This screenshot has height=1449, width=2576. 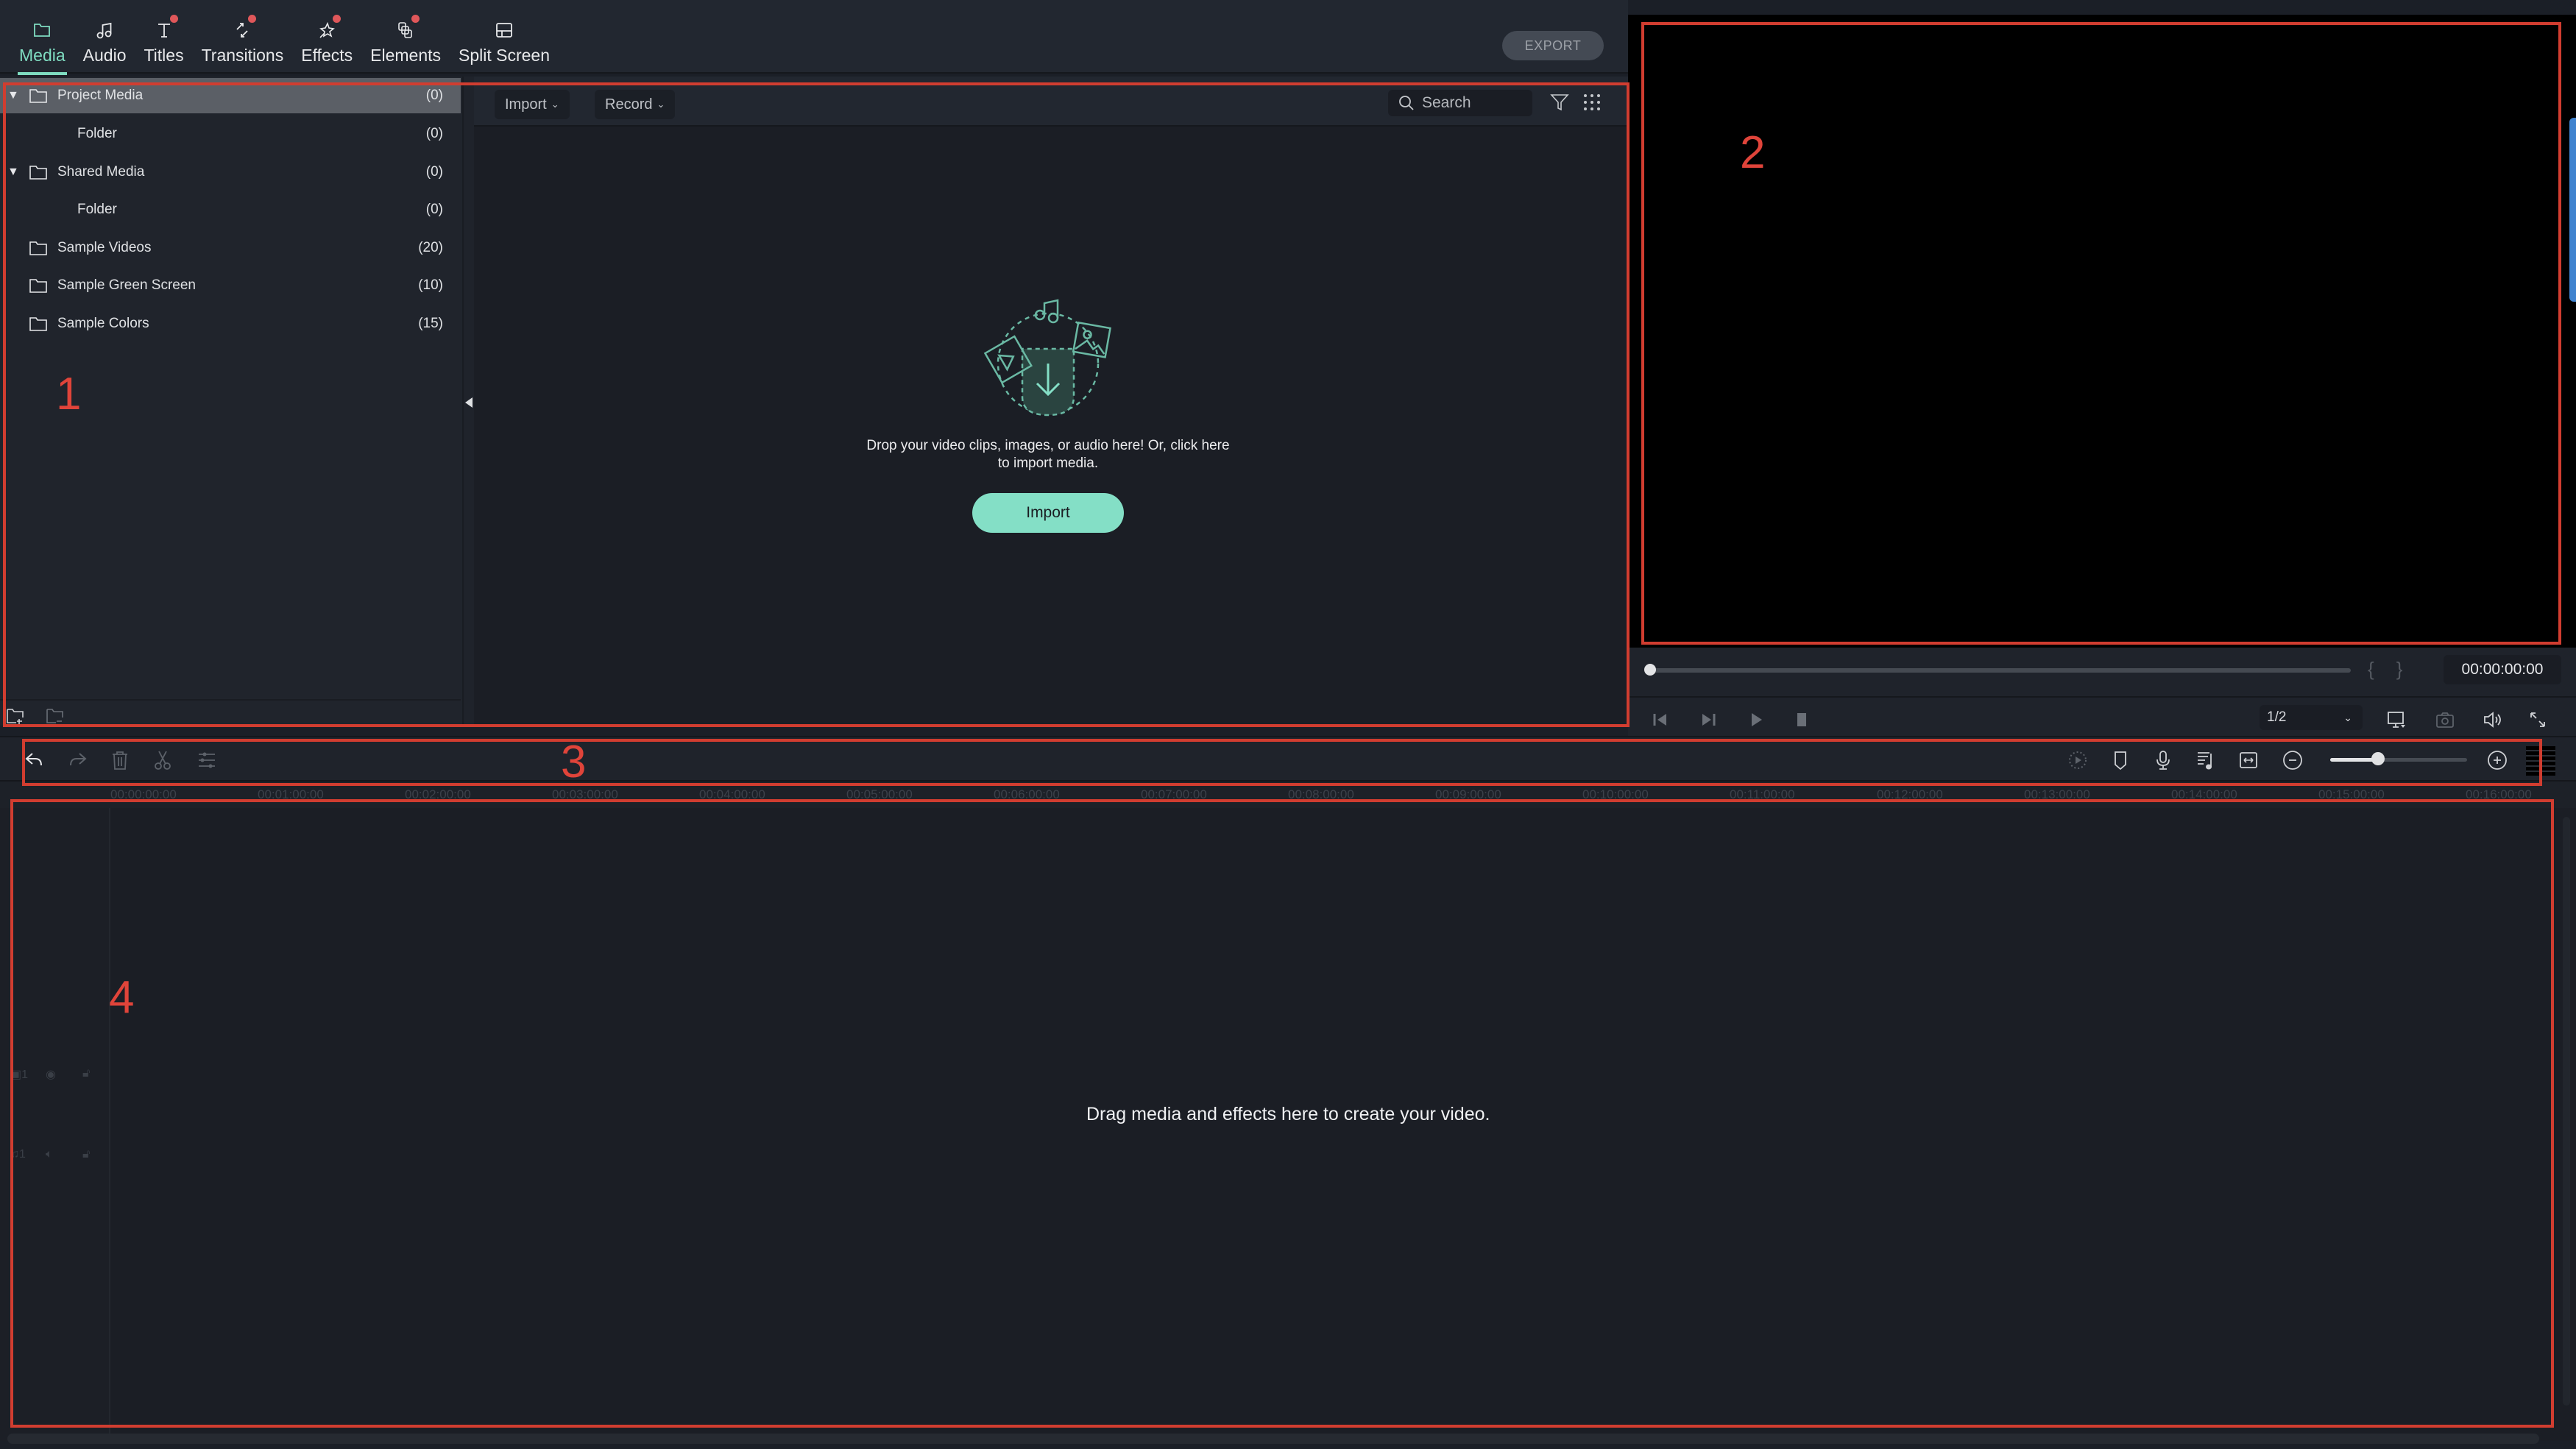 I want to click on library-item-name: Folder, so click(x=97, y=209).